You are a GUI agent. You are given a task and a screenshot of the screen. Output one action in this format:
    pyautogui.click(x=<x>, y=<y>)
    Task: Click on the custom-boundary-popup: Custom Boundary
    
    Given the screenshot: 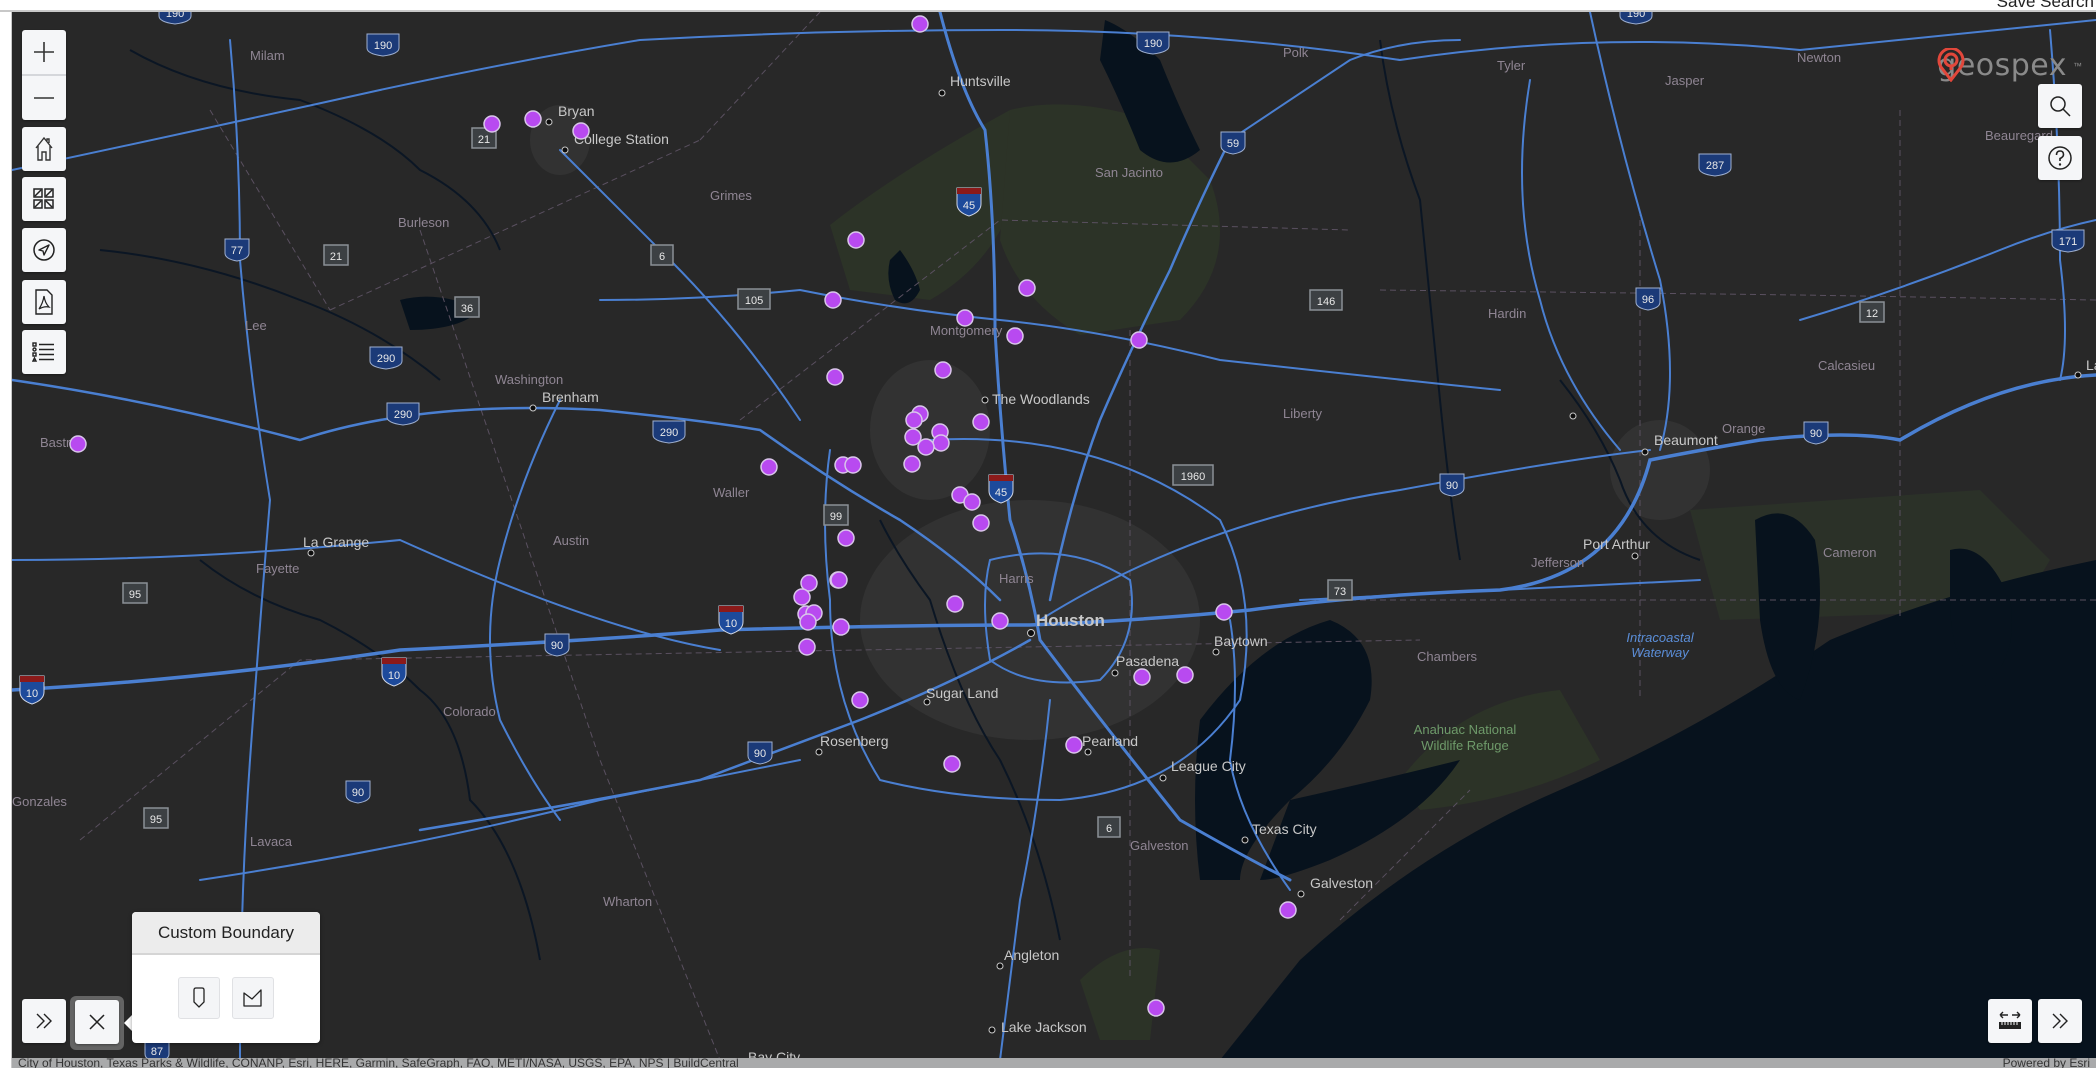 What is the action you would take?
    pyautogui.click(x=226, y=977)
    